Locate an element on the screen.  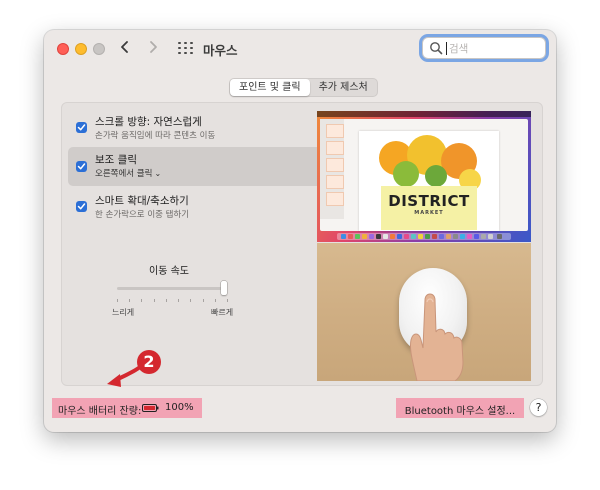
text-caret is located at coordinates (446, 48).